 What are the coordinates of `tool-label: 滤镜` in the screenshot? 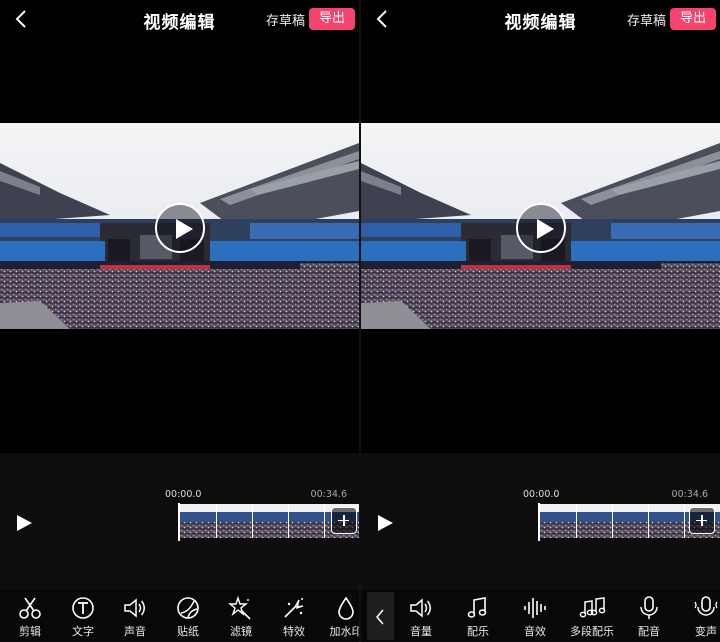 It's located at (241, 631).